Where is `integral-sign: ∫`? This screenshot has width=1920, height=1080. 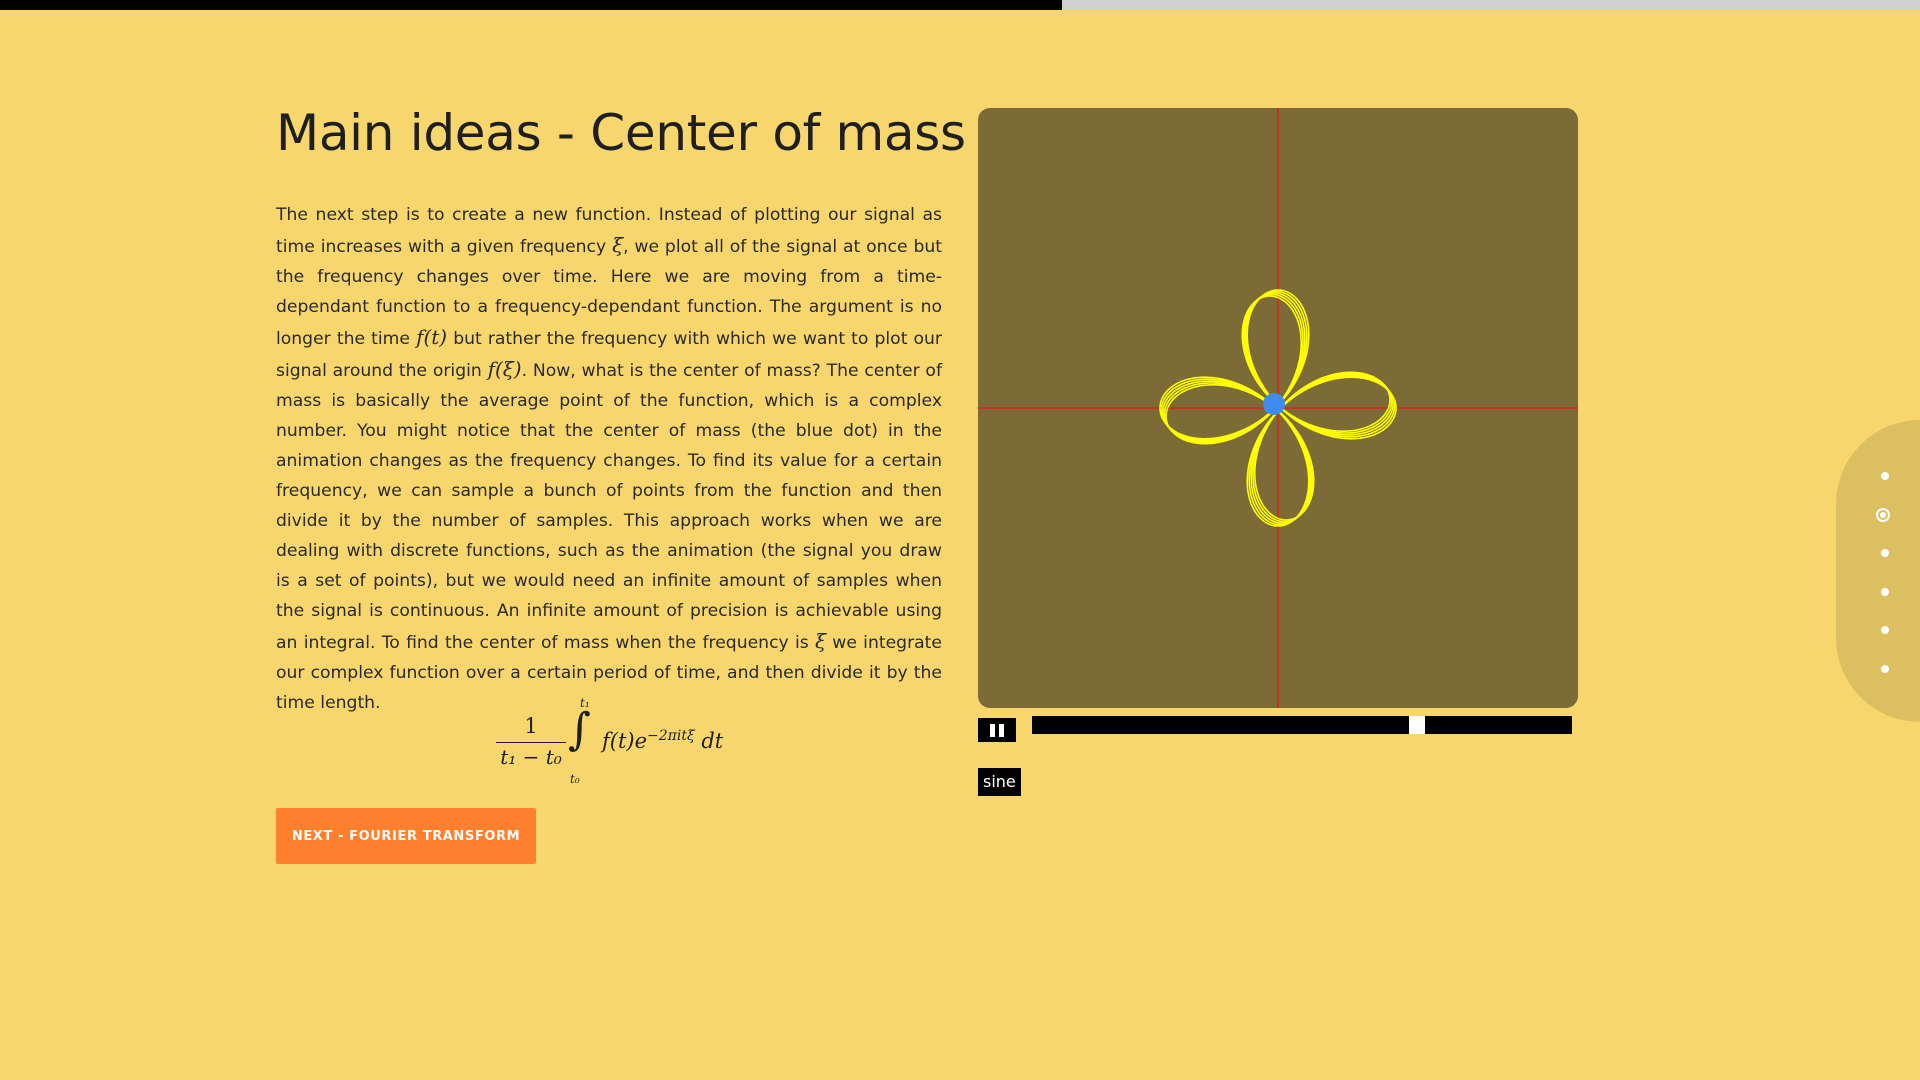 integral-sign: ∫ is located at coordinates (579, 729).